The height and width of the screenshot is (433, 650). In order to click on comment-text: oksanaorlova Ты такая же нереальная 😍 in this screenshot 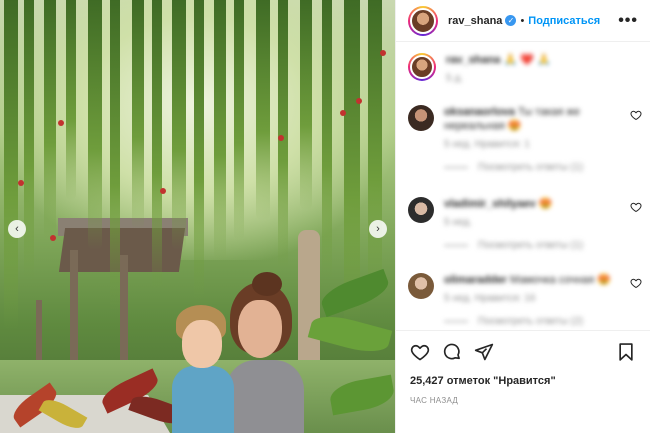, I will do `click(543, 119)`.